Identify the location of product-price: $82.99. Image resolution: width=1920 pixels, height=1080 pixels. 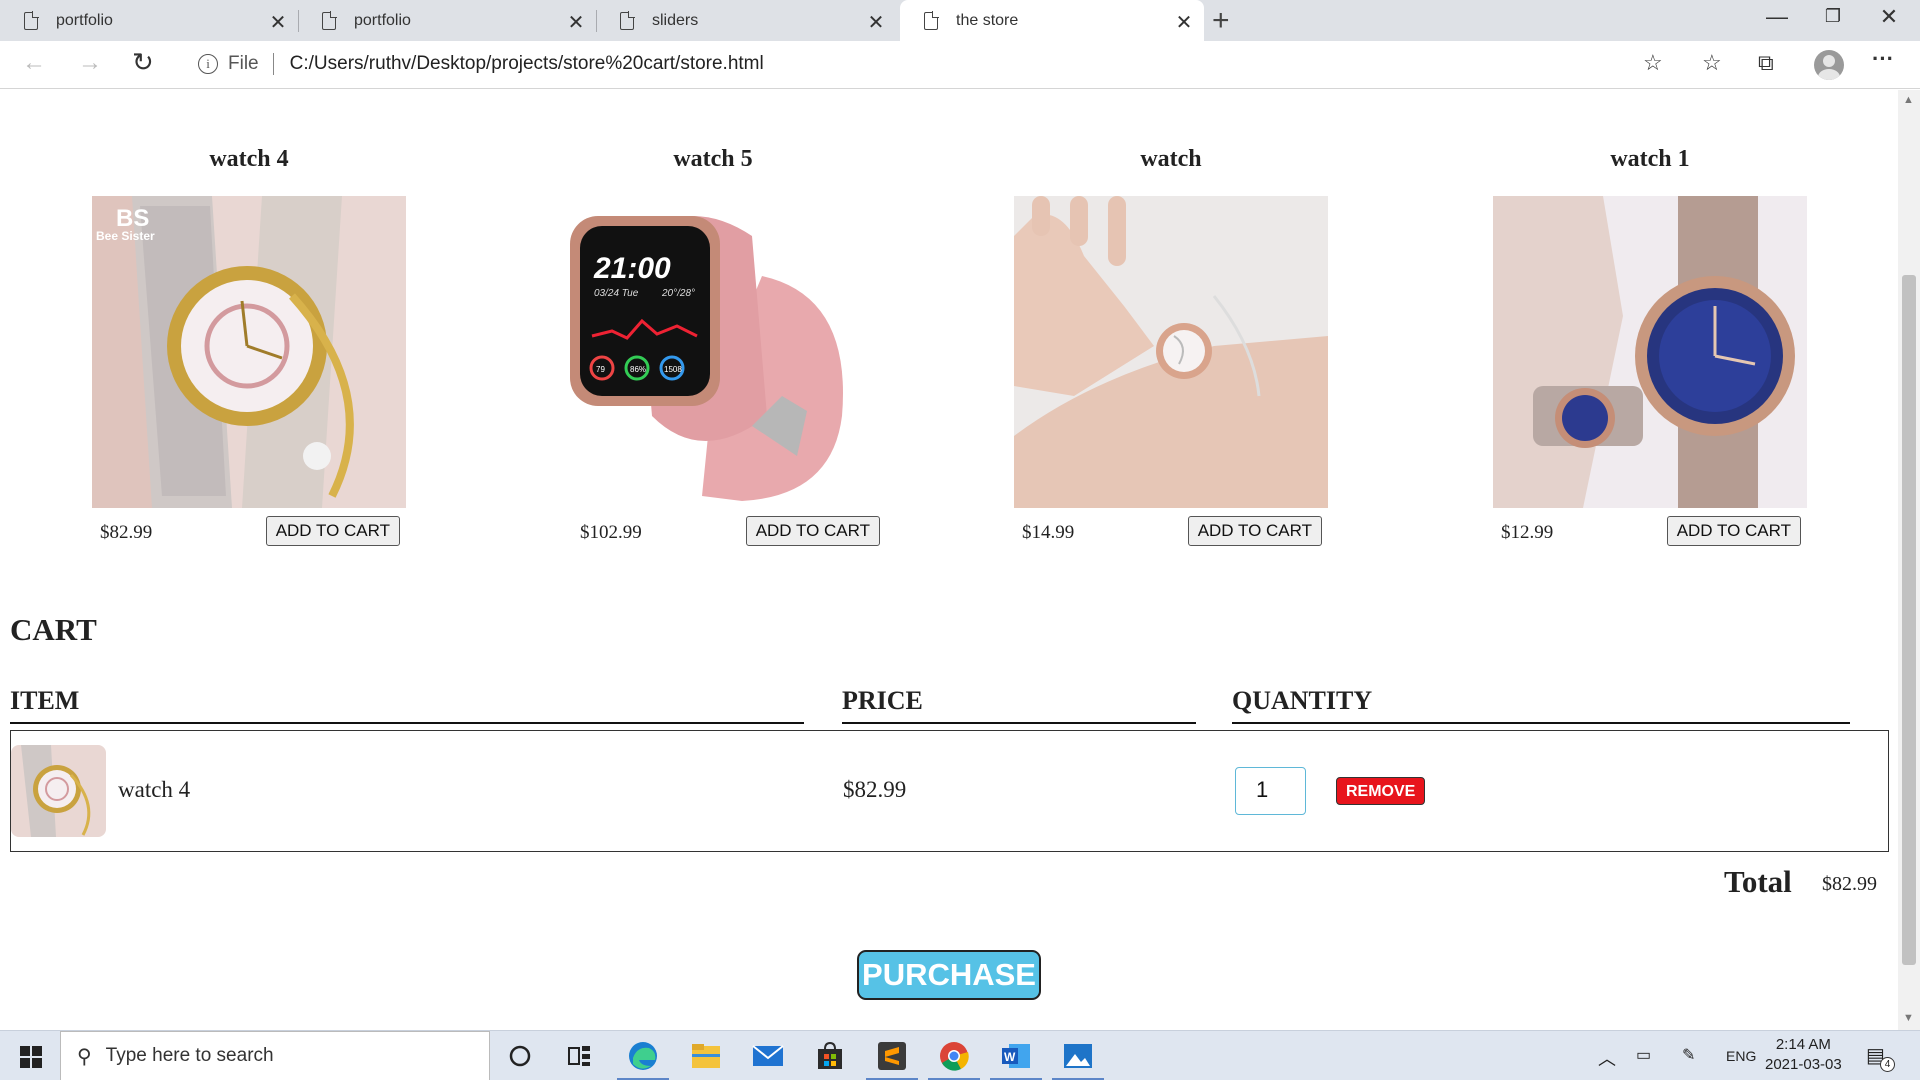
(126, 532).